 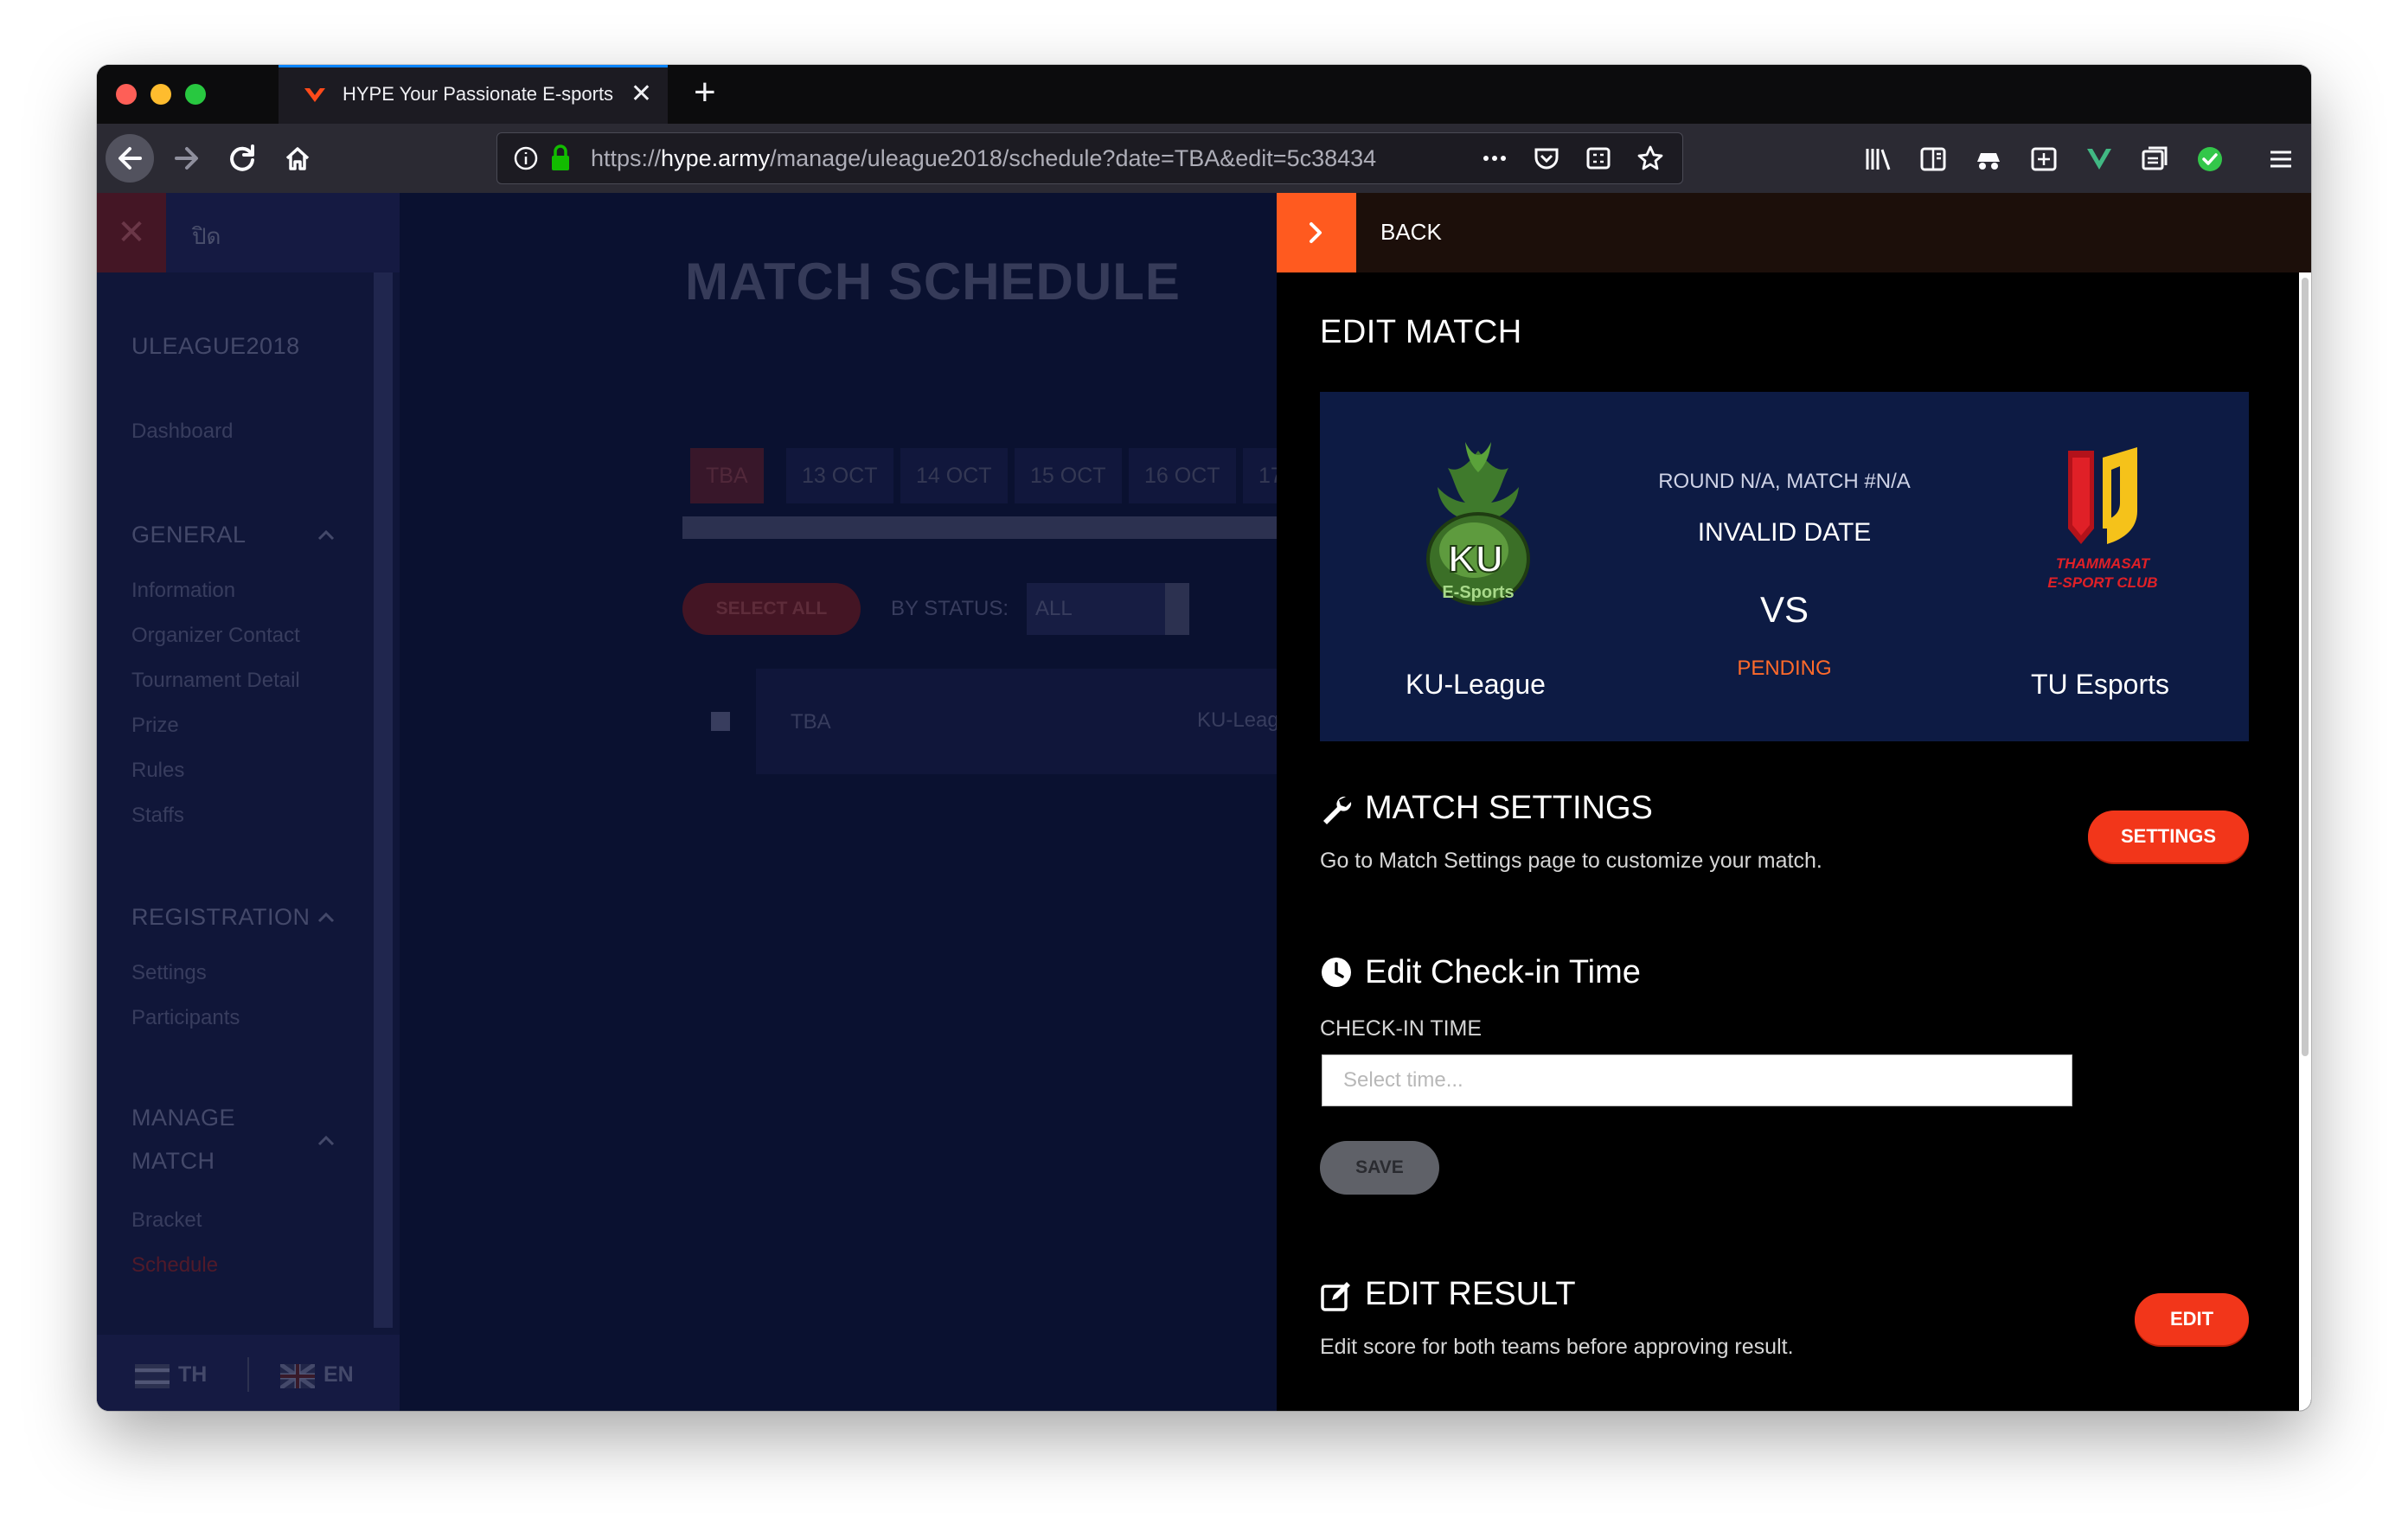 I want to click on sidebar-item-prize: Prize, so click(x=155, y=726).